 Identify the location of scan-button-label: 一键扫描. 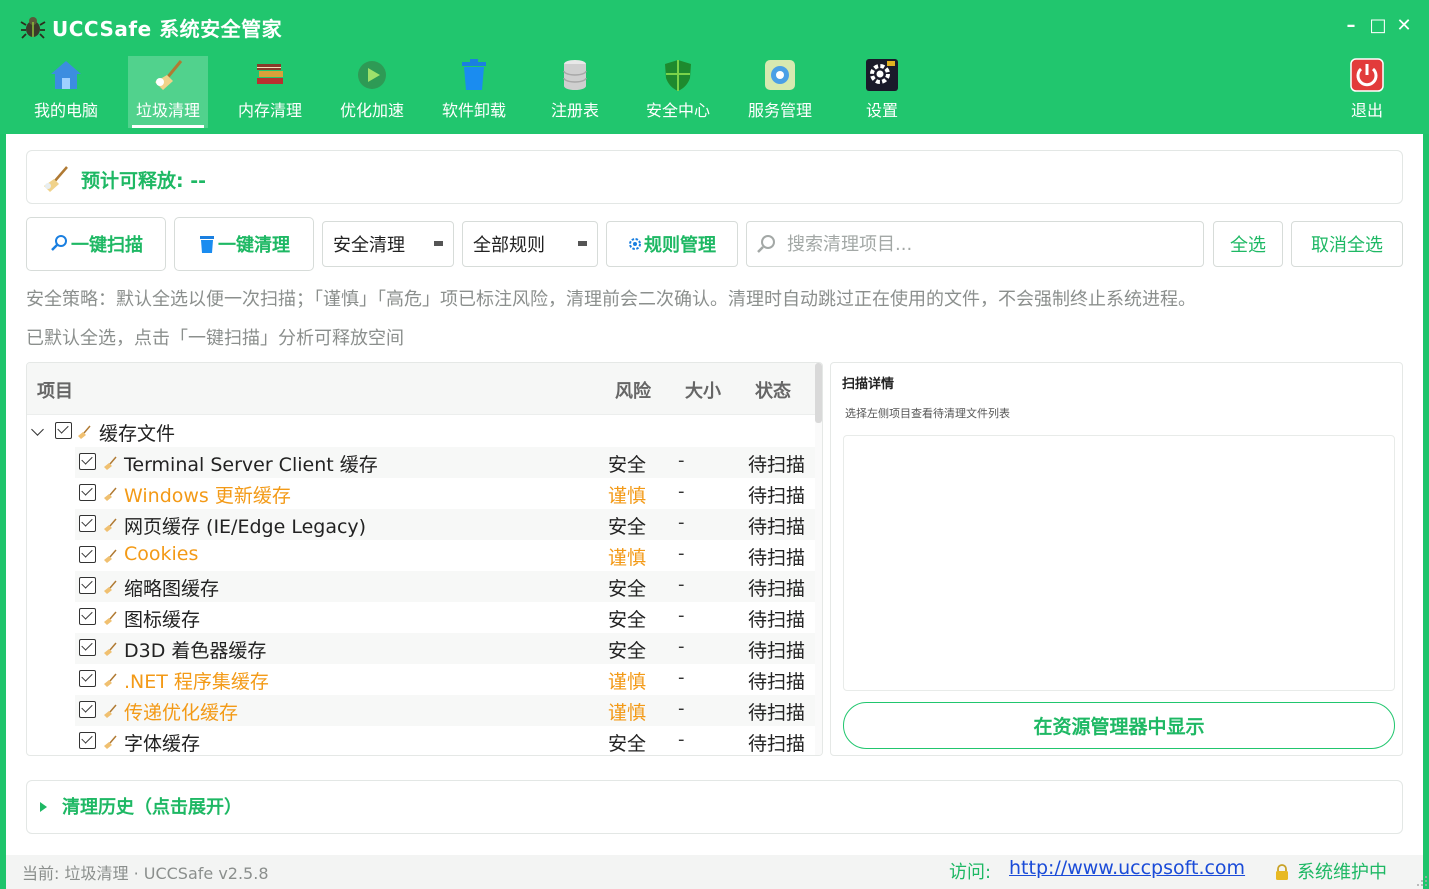
(107, 245).